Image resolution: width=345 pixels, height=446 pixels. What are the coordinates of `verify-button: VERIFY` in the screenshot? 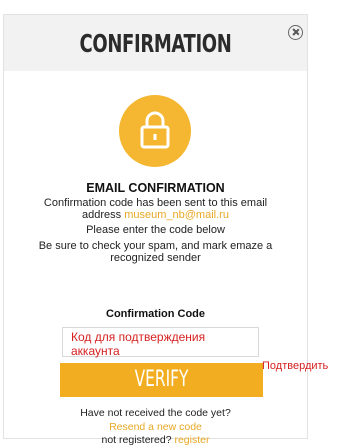 It's located at (161, 380).